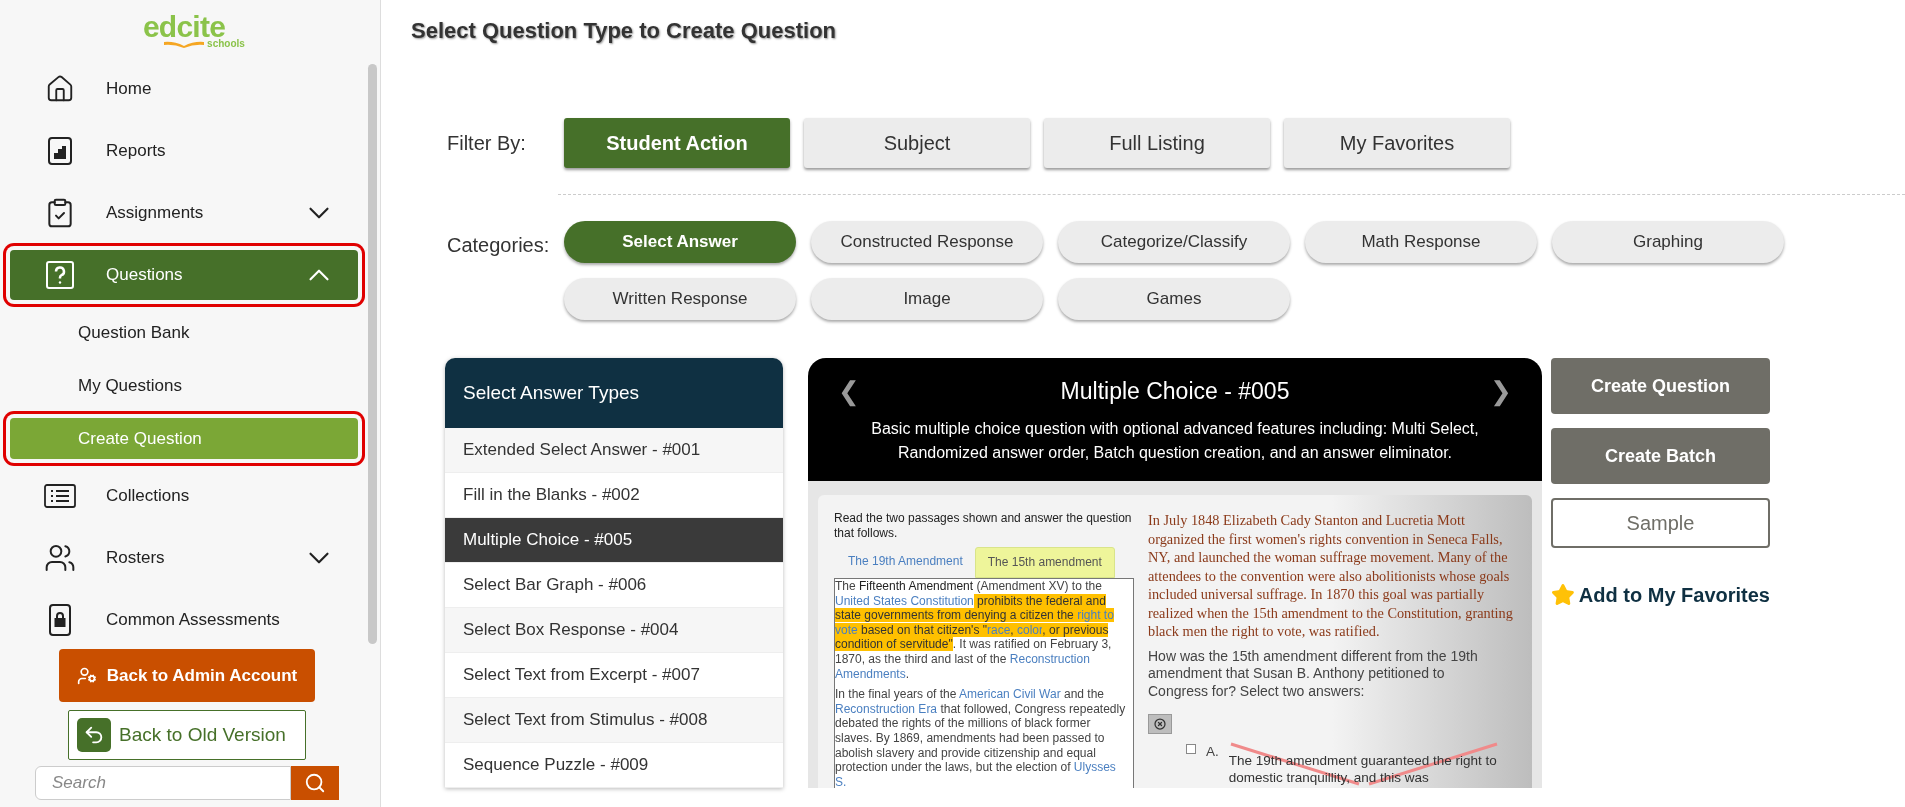 This screenshot has height=807, width=1905. I want to click on search-button, so click(315, 783).